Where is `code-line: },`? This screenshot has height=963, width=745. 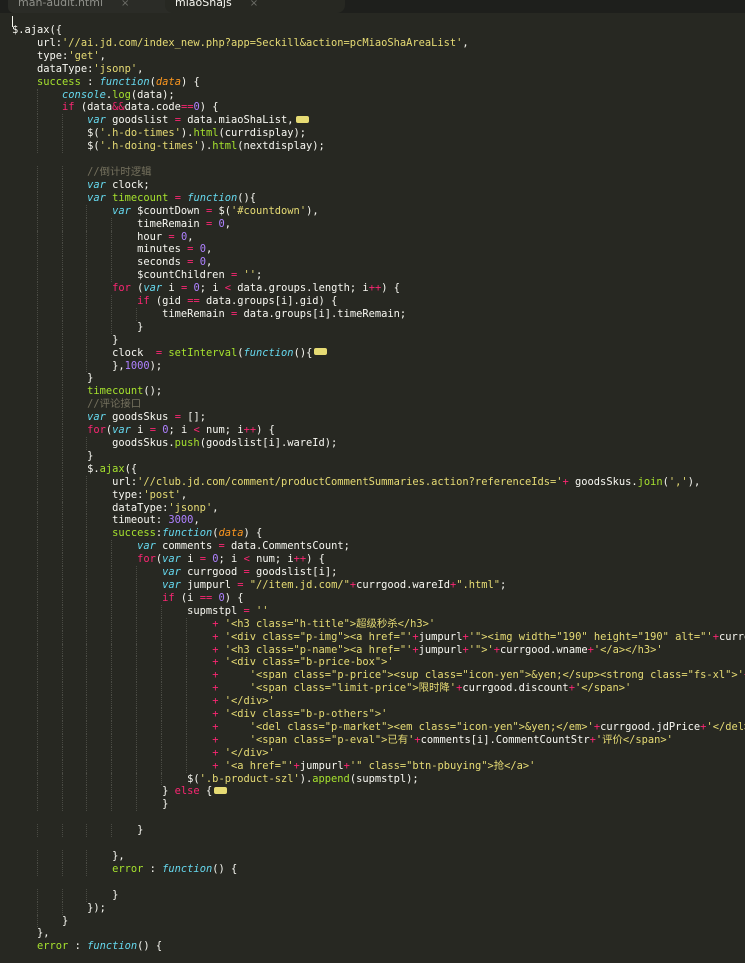 code-line: }, is located at coordinates (372, 856).